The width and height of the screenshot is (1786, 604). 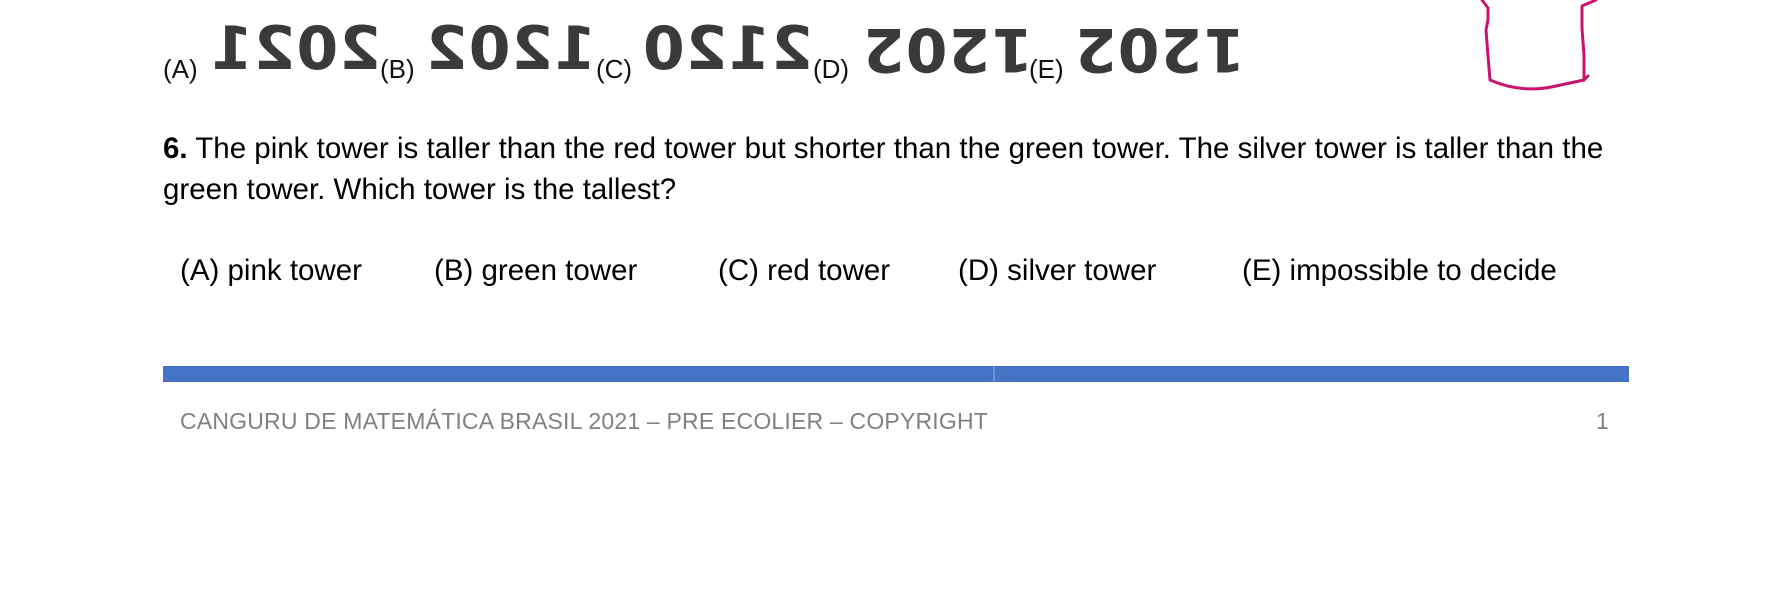 What do you see at coordinates (994, 374) in the screenshot?
I see `footer-divider-seam` at bounding box center [994, 374].